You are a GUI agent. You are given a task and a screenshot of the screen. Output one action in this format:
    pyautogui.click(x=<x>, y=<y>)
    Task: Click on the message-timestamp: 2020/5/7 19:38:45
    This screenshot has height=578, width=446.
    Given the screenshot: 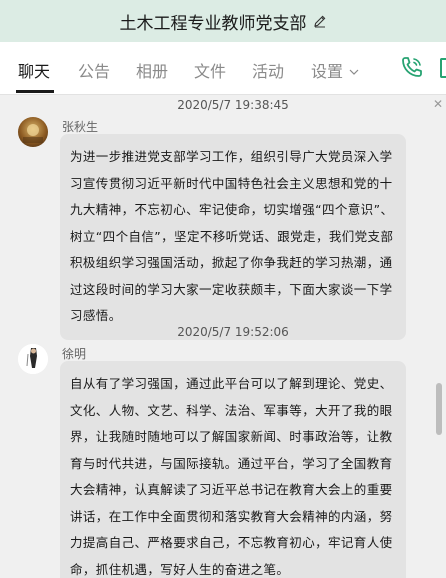 What is the action you would take?
    pyautogui.click(x=233, y=105)
    